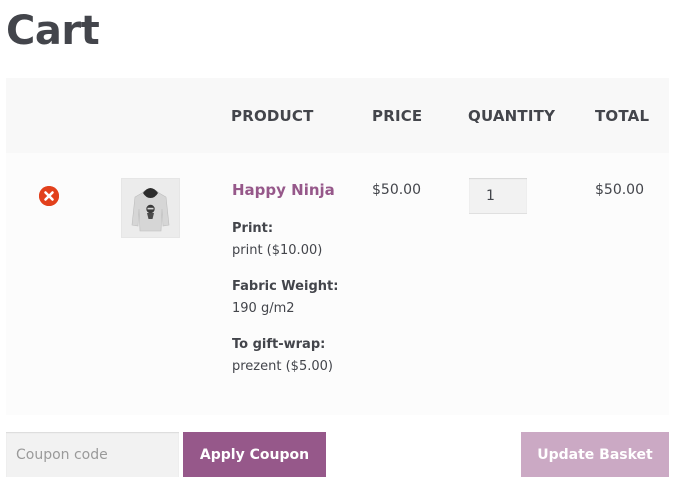  What do you see at coordinates (279, 344) in the screenshot?
I see `meta-label-gift-wrap: To gift-wrap:` at bounding box center [279, 344].